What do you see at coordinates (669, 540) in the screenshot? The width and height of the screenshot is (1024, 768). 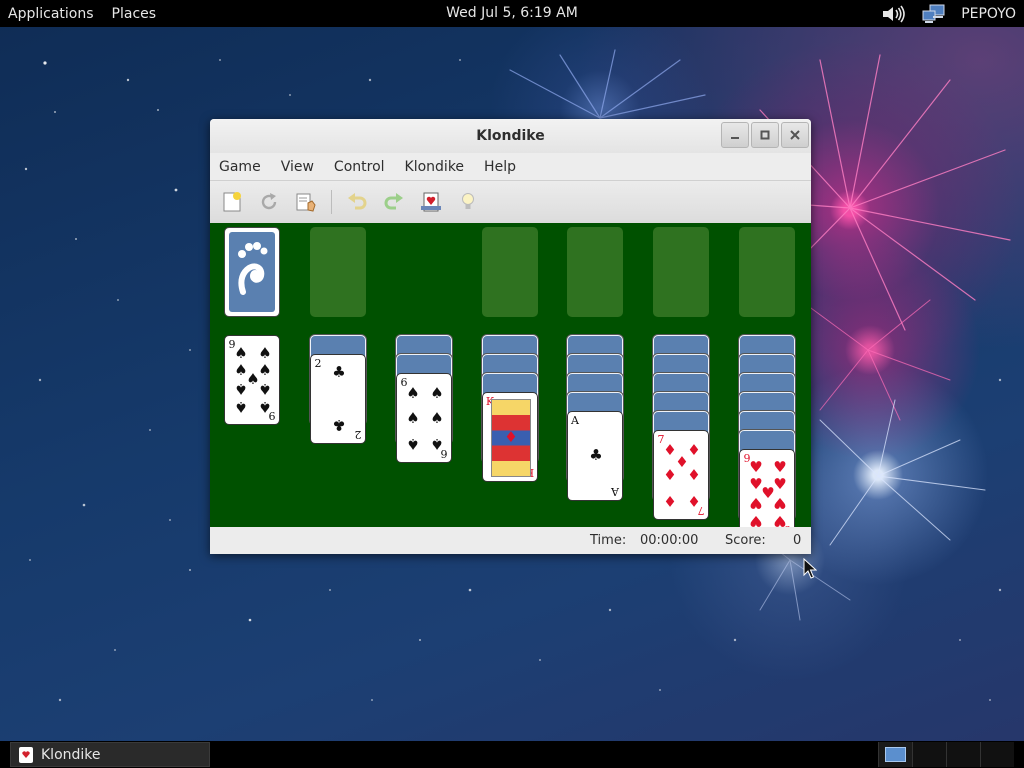 I see `time-value: 00:00:00` at bounding box center [669, 540].